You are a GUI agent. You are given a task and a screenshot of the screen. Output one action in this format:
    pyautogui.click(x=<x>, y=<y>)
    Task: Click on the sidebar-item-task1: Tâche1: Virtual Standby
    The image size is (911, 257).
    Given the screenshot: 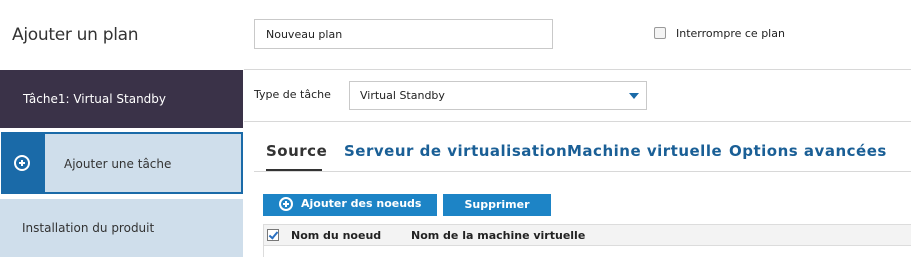 What is the action you would take?
    pyautogui.click(x=121, y=99)
    